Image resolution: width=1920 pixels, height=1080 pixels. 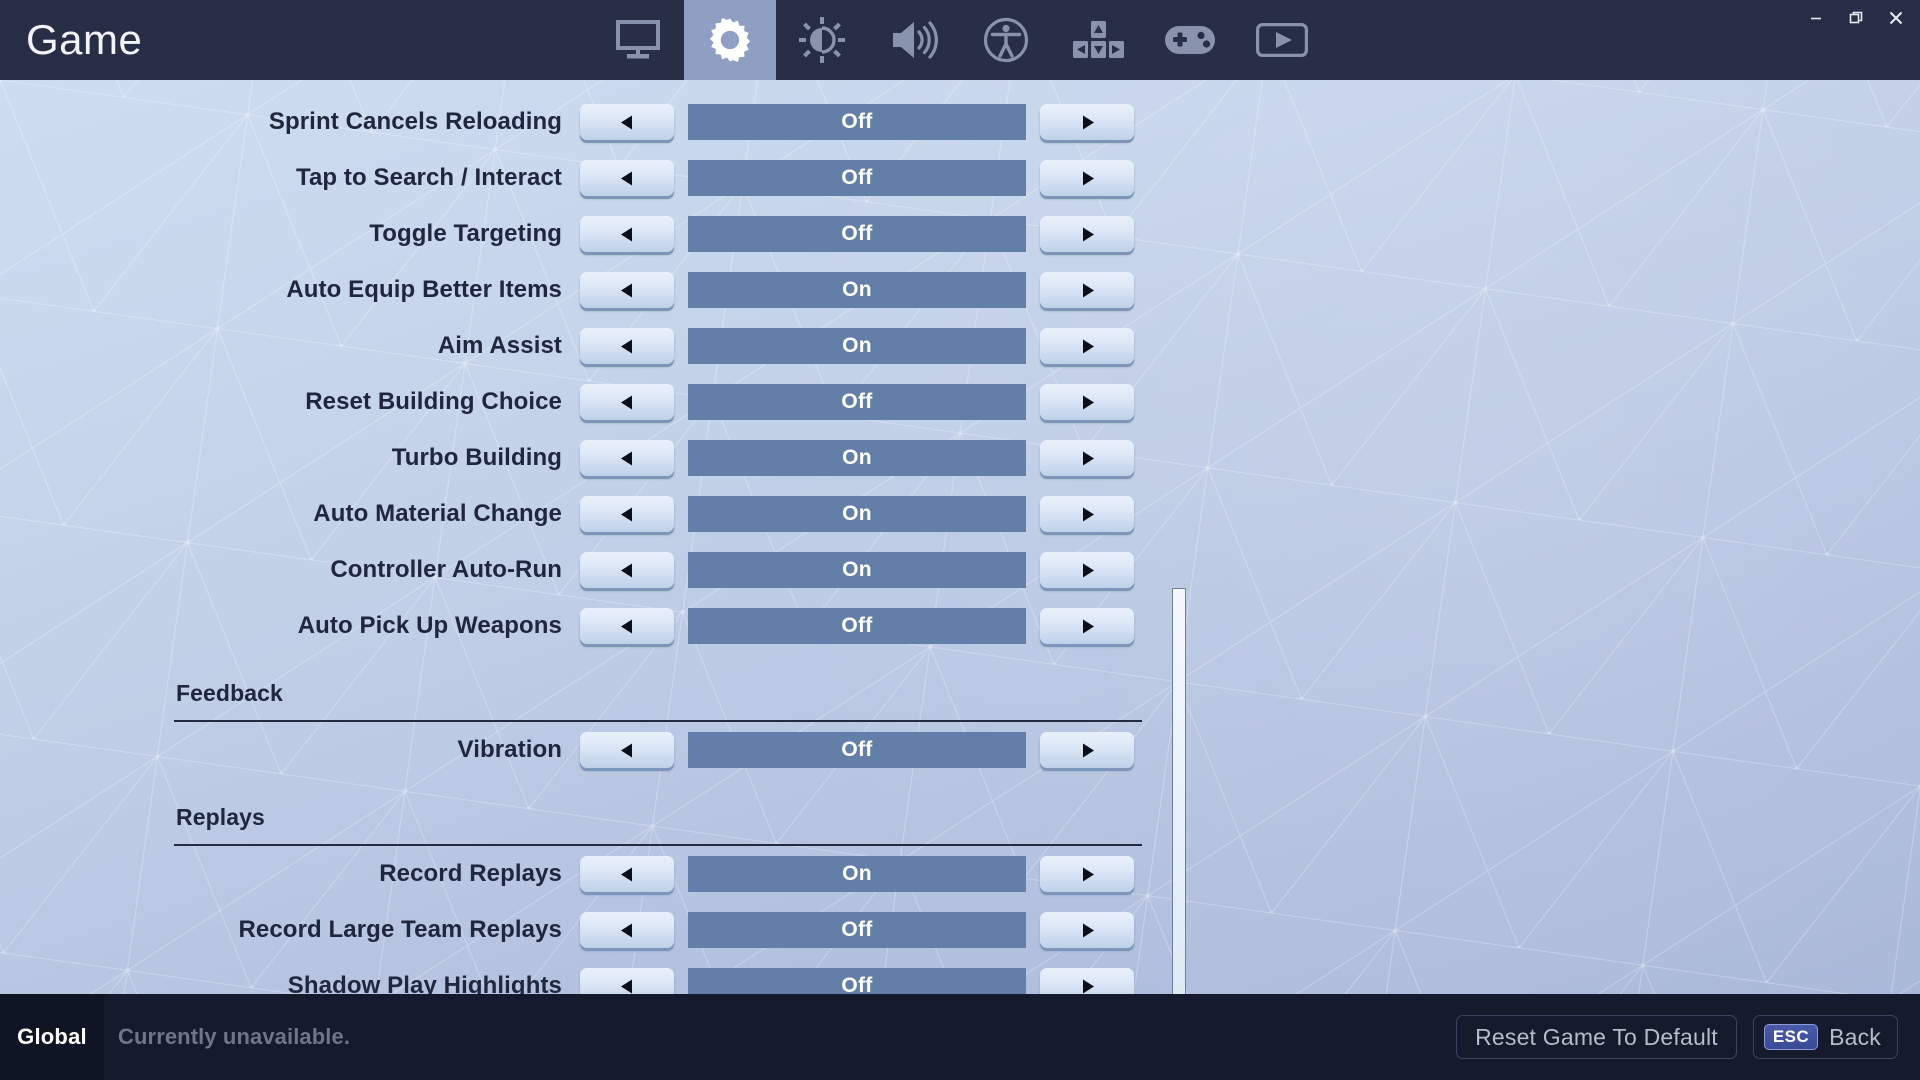 What do you see at coordinates (52, 1036) in the screenshot?
I see `scope-label: Global` at bounding box center [52, 1036].